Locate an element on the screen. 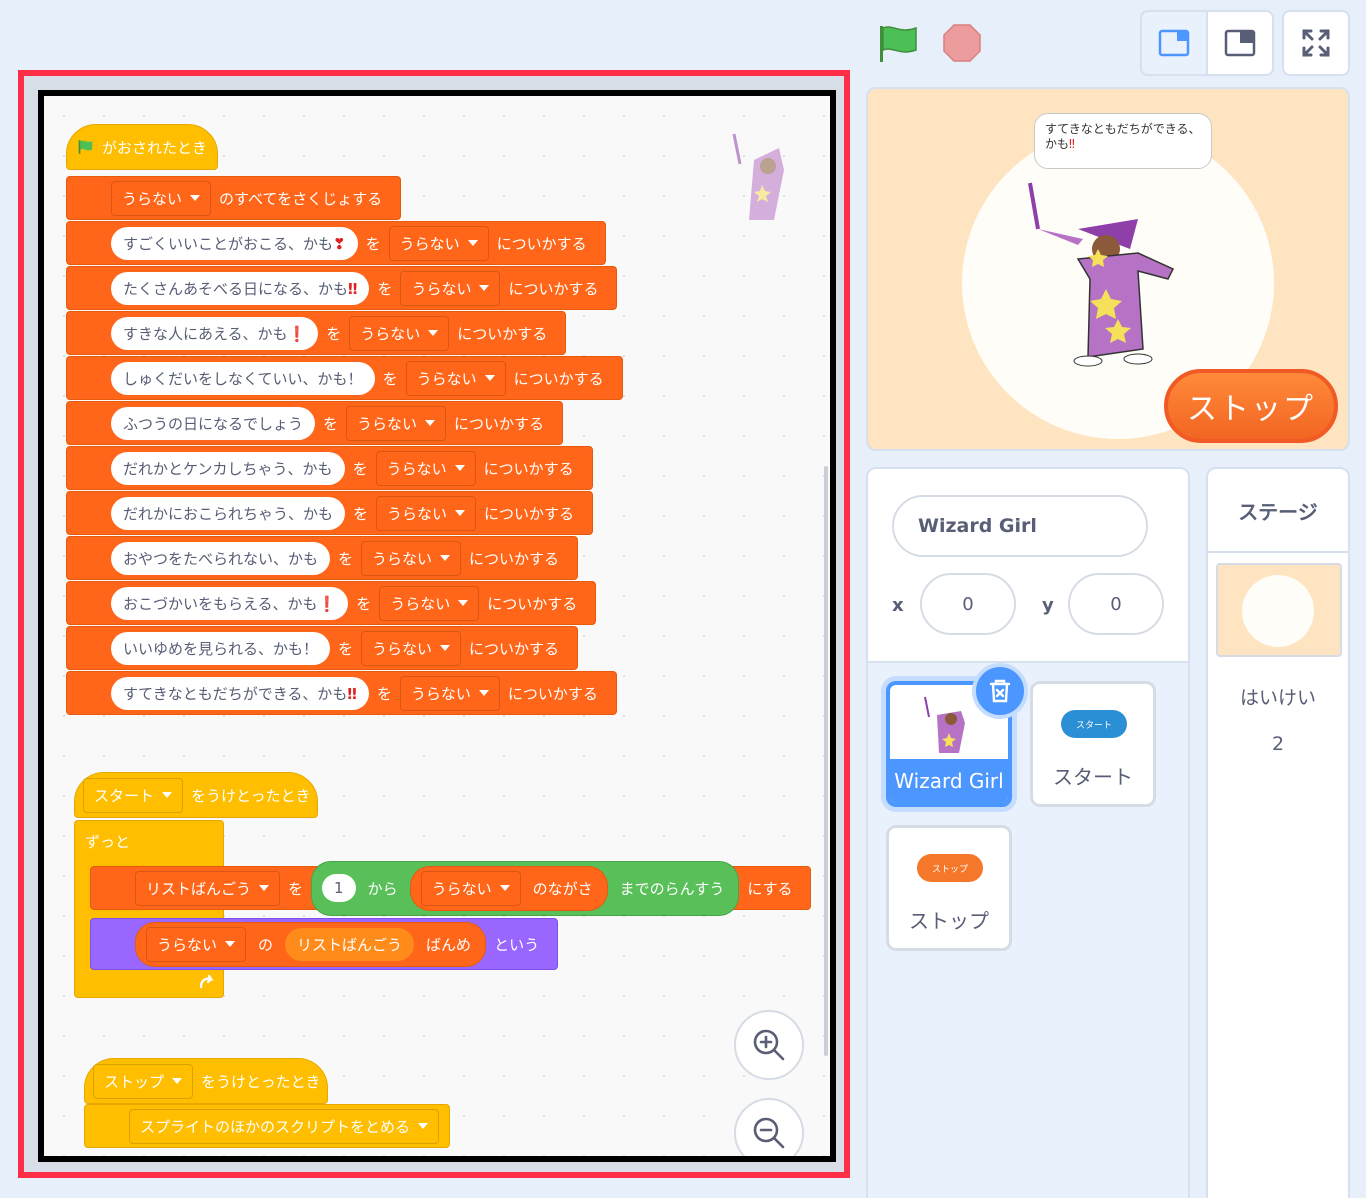 This screenshot has width=1366, height=1198. add-to-list-block: いいゆめを見られる、かも！ をうらない についかする is located at coordinates (322, 648).